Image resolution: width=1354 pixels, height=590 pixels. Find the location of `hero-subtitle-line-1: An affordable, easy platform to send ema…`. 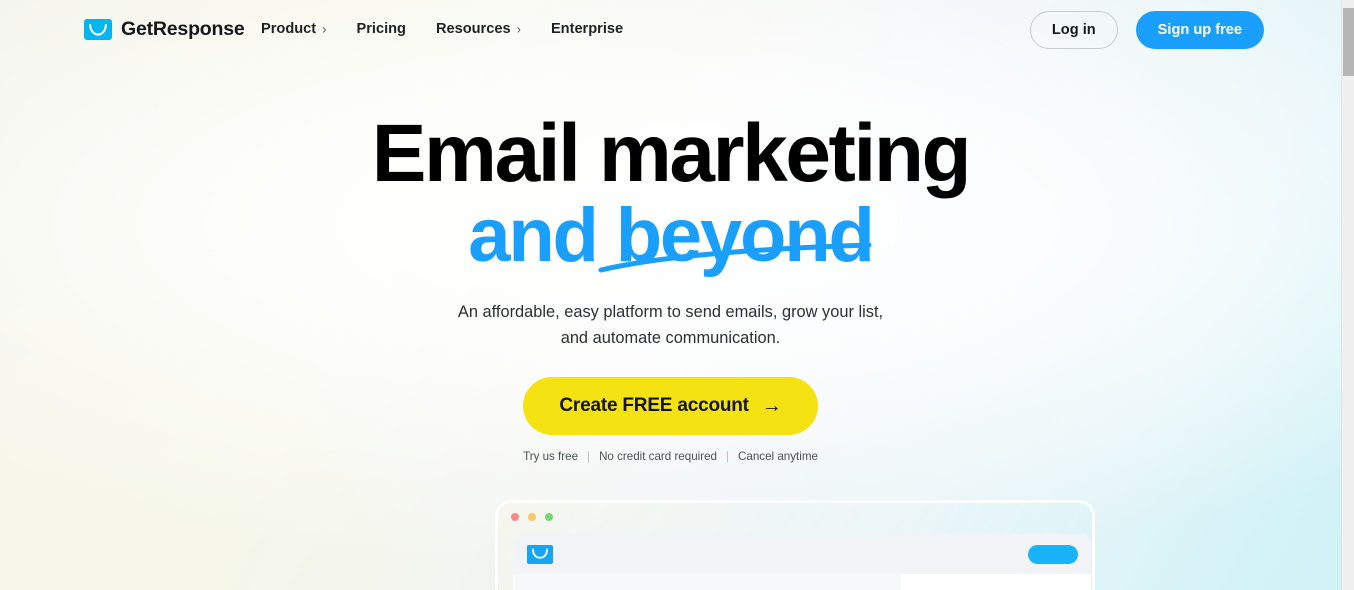

hero-subtitle-line-1: An affordable, easy platform to send ema… is located at coordinates (670, 312).